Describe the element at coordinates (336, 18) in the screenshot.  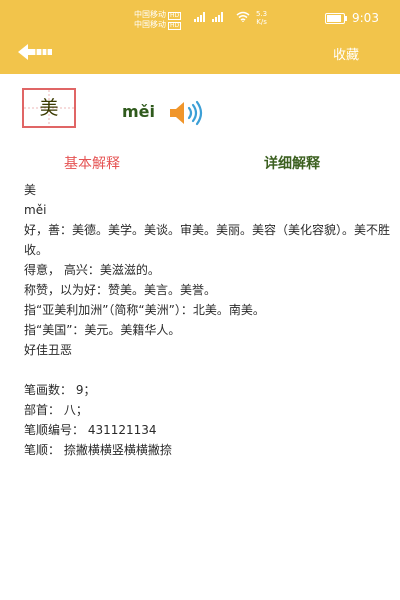
I see `battery-icon` at that location.